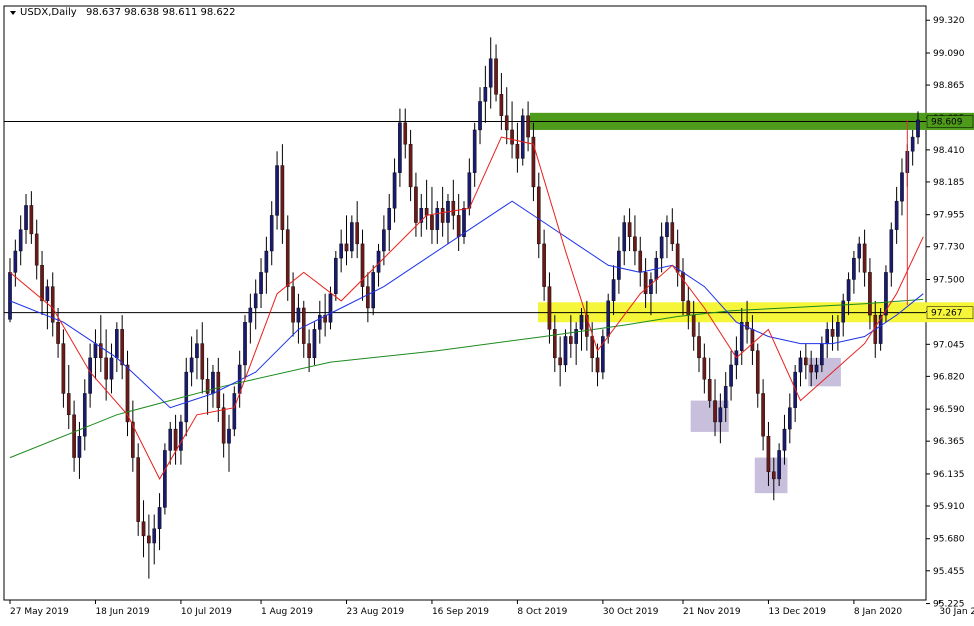 This screenshot has height=626, width=974. What do you see at coordinates (13, 13) in the screenshot?
I see `triangle-down-icon` at bounding box center [13, 13].